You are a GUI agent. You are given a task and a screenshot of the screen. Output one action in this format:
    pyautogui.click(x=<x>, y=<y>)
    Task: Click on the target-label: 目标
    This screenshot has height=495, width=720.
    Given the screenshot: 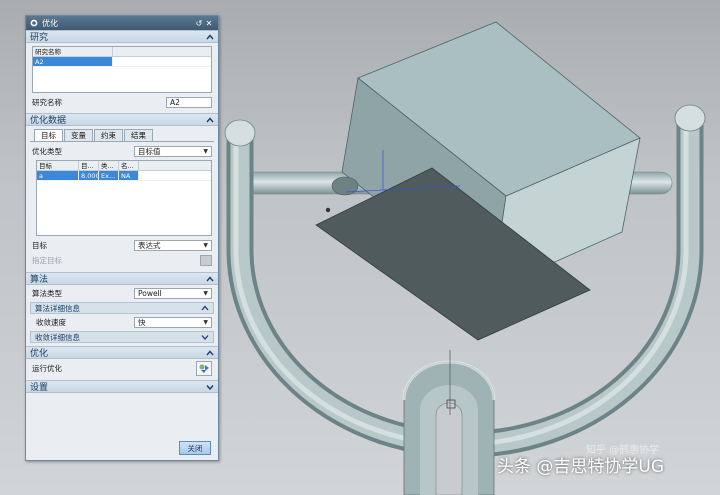 What is the action you would take?
    pyautogui.click(x=39, y=245)
    